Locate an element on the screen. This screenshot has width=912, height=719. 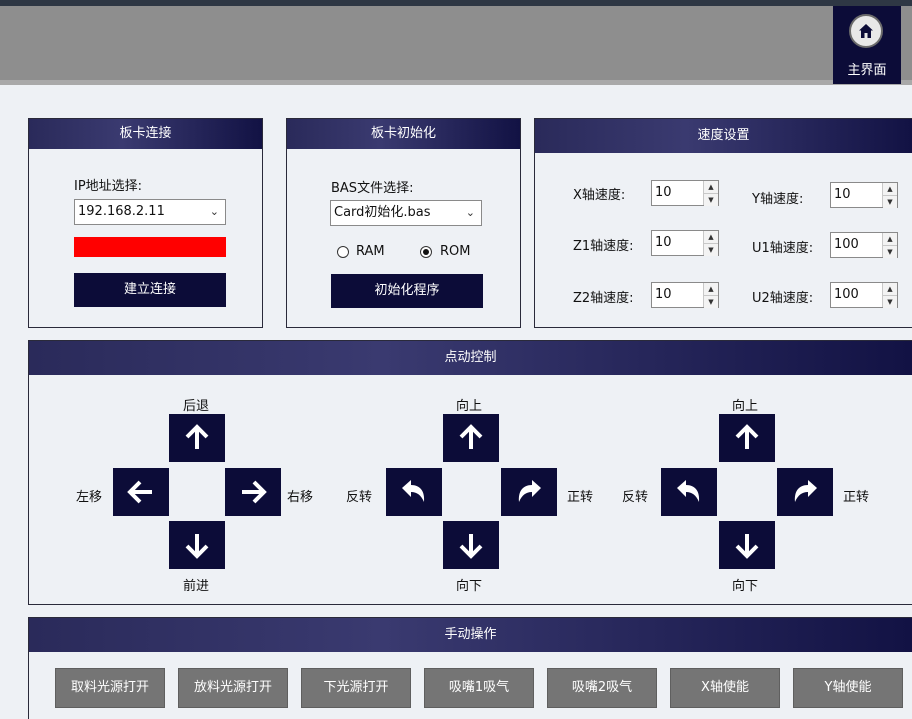
z1-speed-input: 10 ▲ ▼ is located at coordinates (685, 243).